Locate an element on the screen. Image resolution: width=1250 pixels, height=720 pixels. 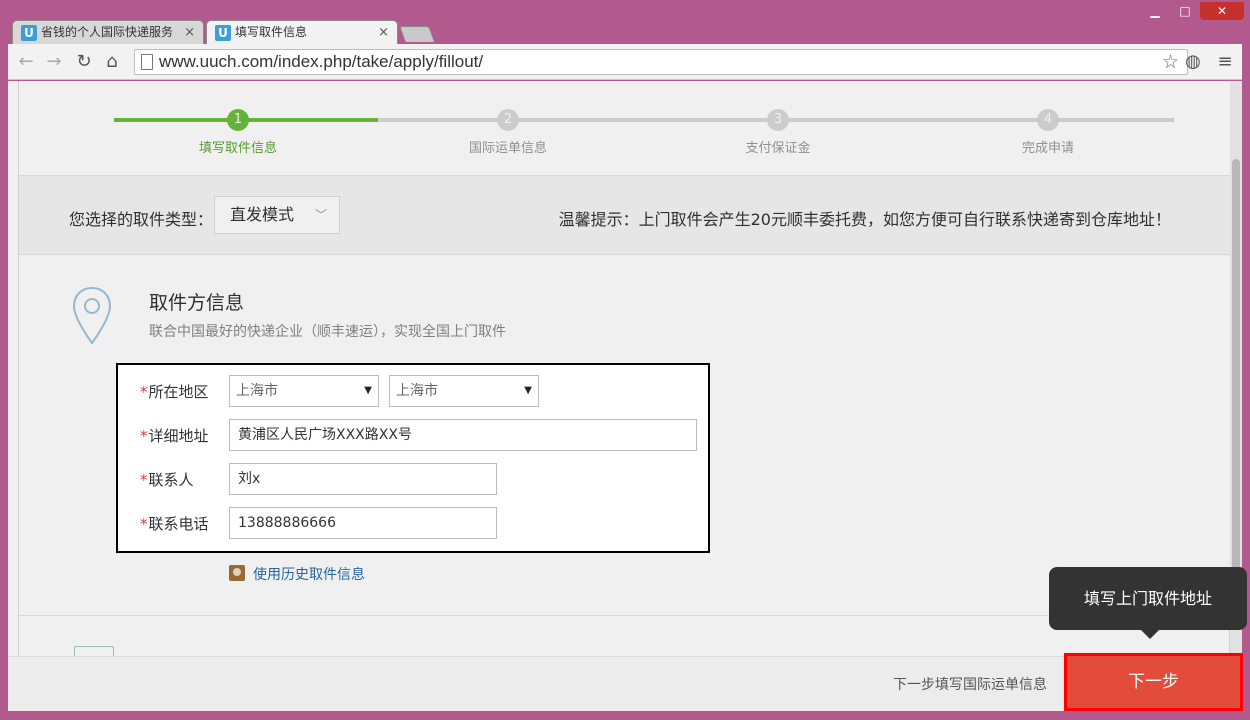
address-row: *详细地址 黄浦区人民广场XXX路XX号 is located at coordinates (413, 435).